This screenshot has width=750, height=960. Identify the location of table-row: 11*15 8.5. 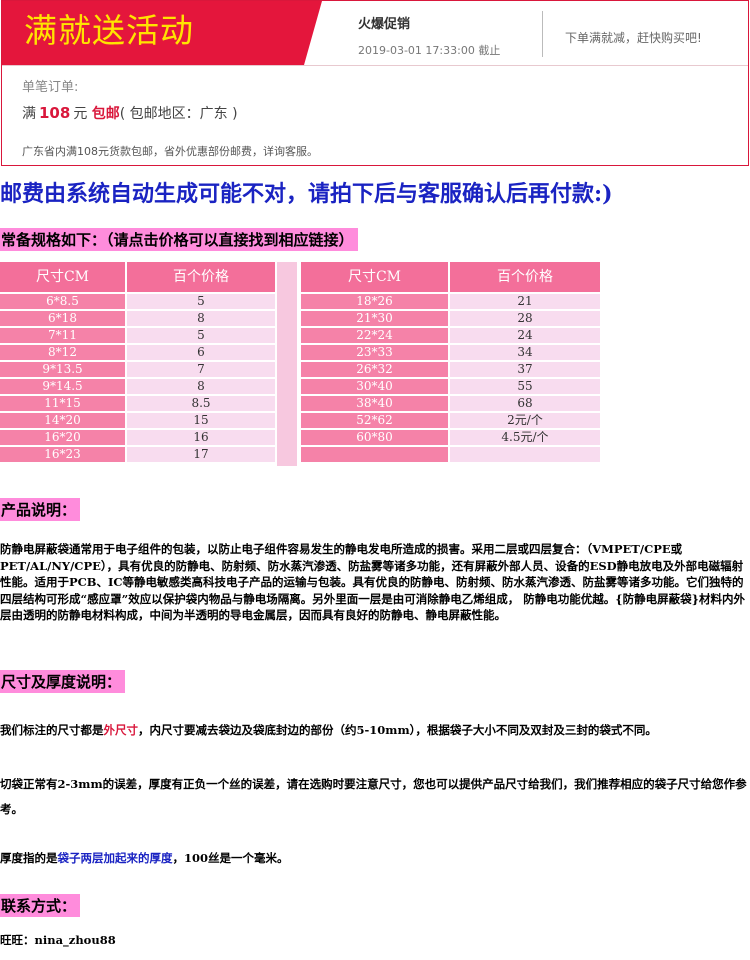
(137, 404).